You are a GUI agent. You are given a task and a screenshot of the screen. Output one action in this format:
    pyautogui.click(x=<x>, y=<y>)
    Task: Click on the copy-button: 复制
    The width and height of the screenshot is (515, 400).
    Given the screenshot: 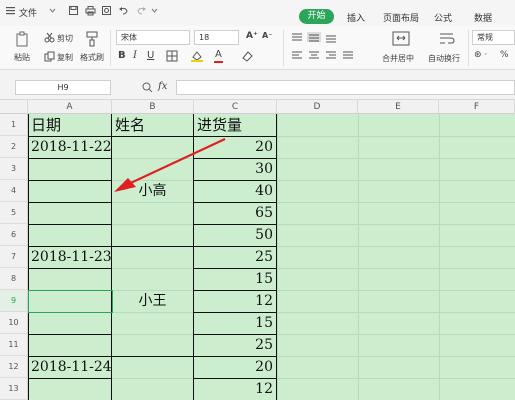 What is the action you would take?
    pyautogui.click(x=65, y=57)
    